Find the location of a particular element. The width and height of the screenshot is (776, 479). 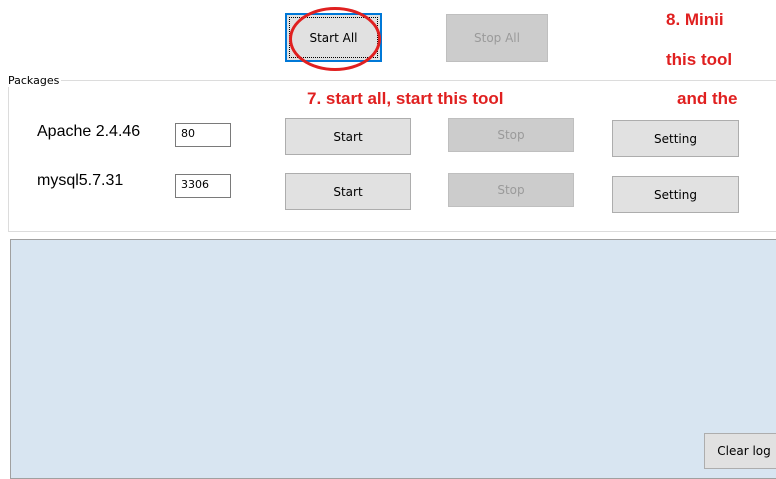

apache-setting-button: Setting is located at coordinates (675, 138).